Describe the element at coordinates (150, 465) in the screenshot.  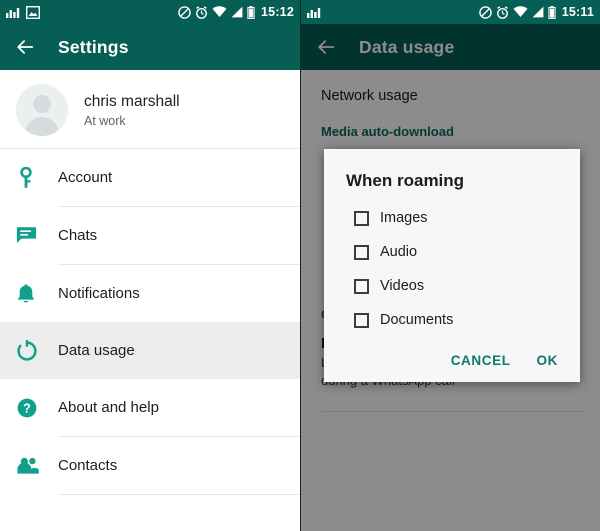
I see `sidebar-item-contacts: Contacts` at that location.